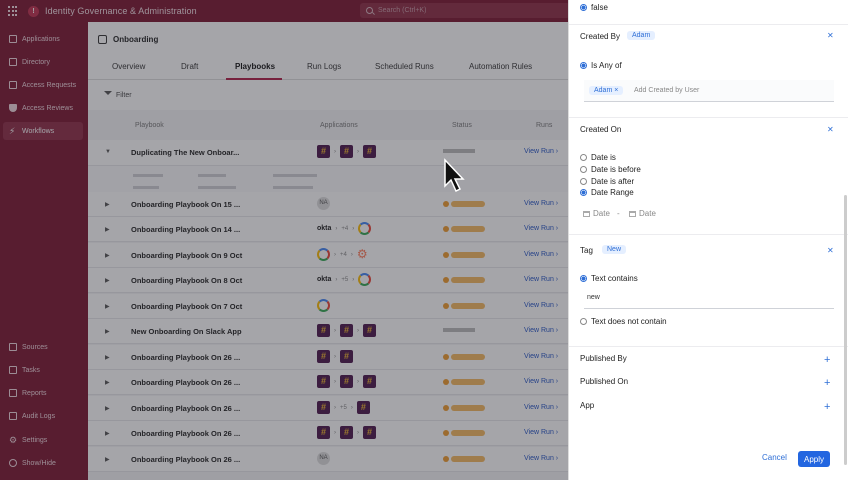  Describe the element at coordinates (583, 192) in the screenshot. I see `radio-date-range` at that location.